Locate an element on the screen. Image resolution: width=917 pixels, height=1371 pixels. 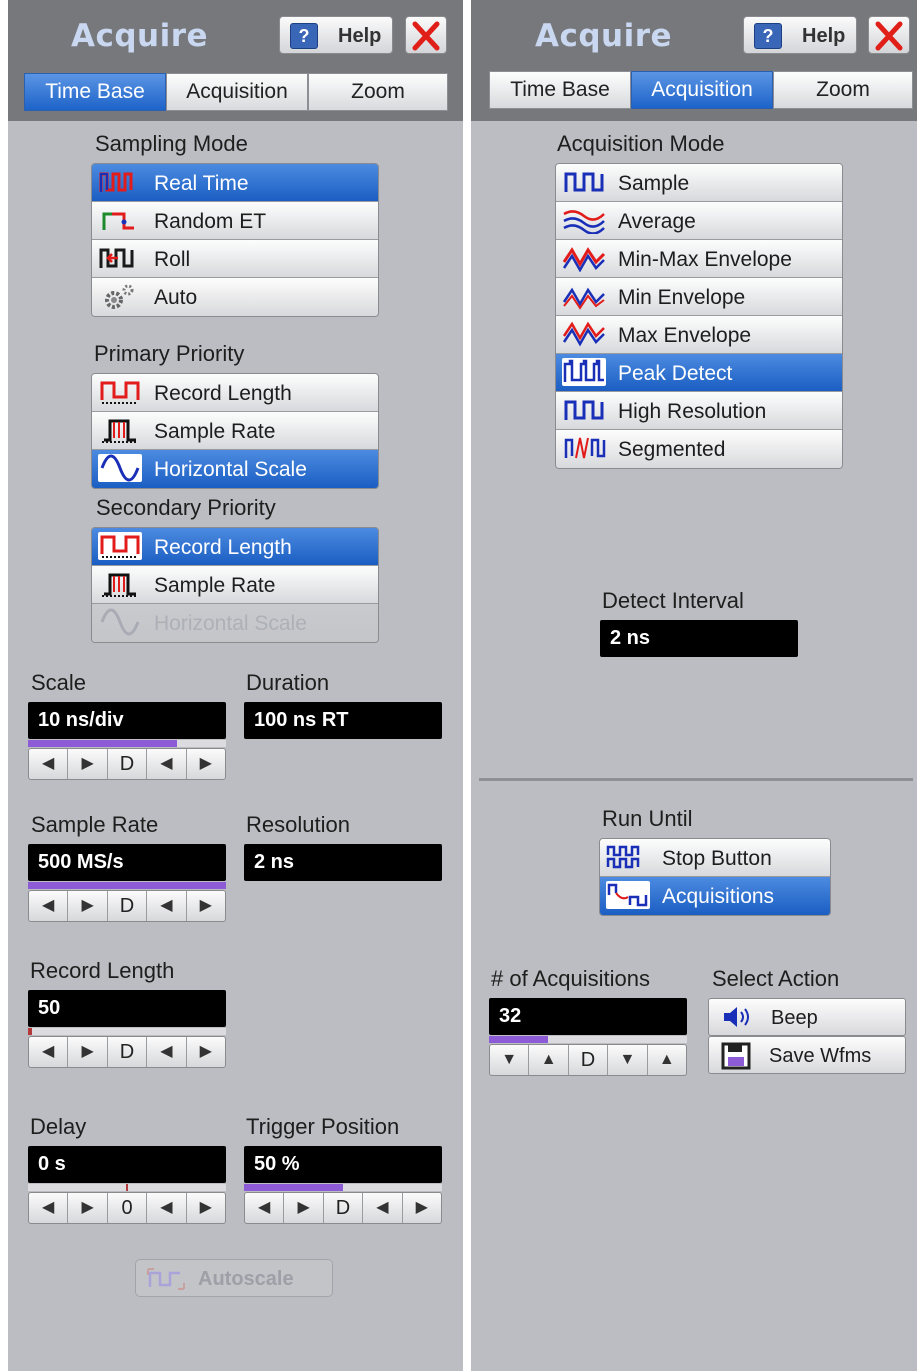
option-max-envelope: Max Envelope is located at coordinates (699, 335).